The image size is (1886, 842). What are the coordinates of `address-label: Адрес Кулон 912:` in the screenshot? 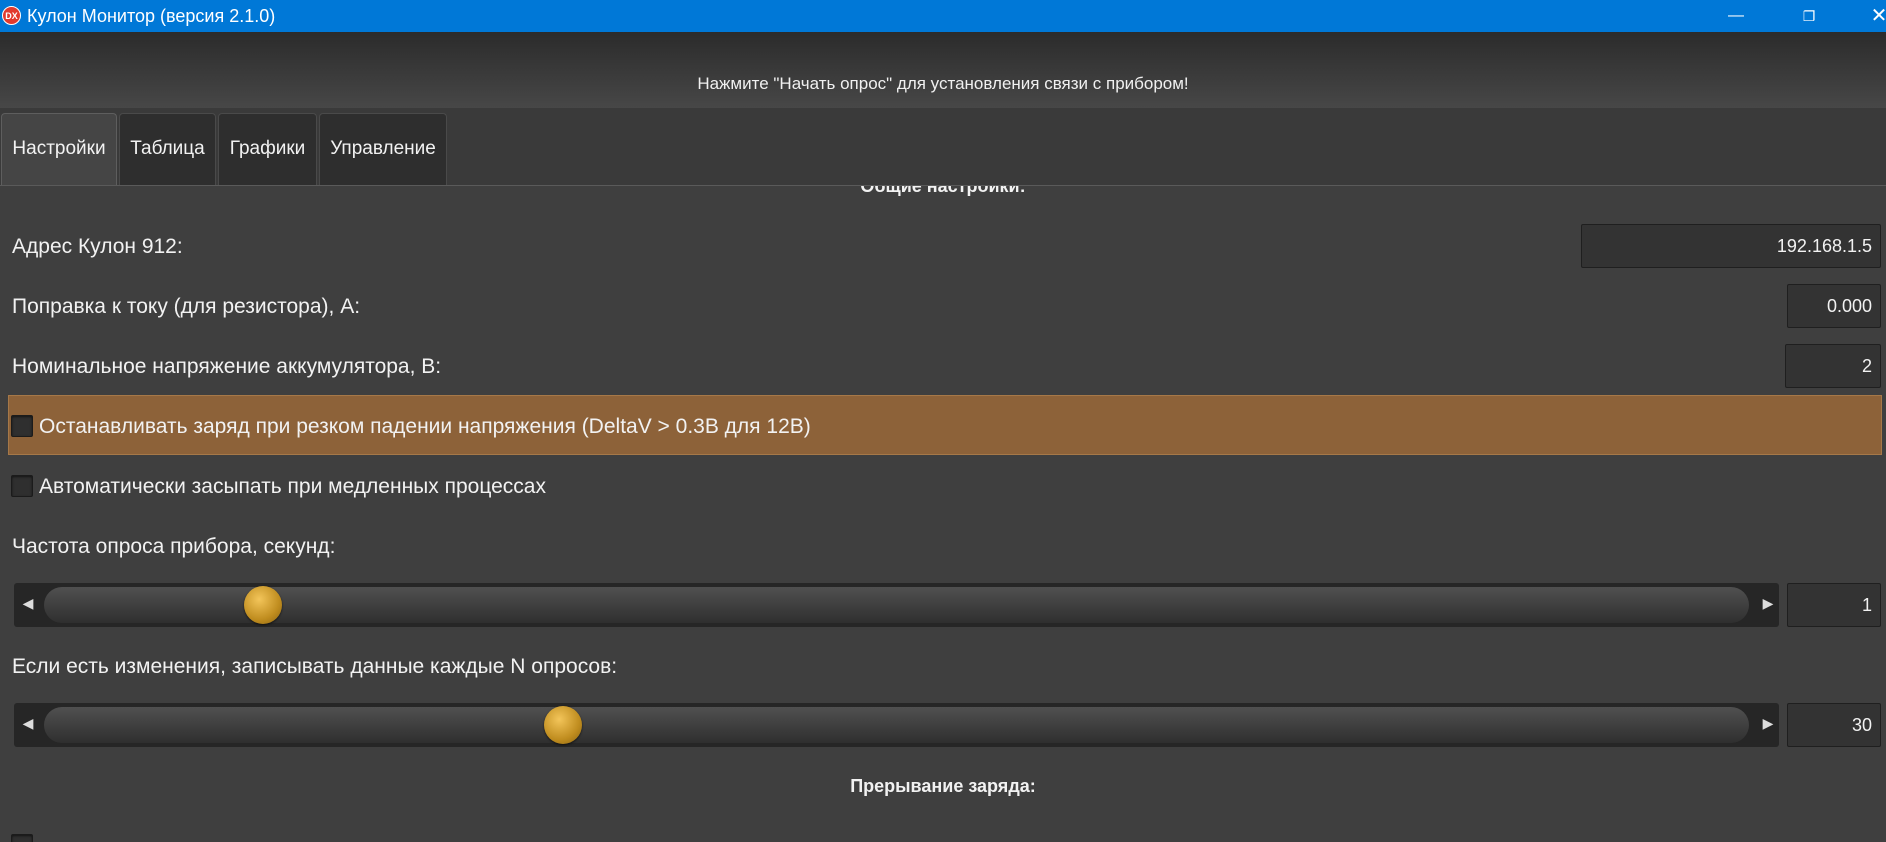 It's located at (97, 246).